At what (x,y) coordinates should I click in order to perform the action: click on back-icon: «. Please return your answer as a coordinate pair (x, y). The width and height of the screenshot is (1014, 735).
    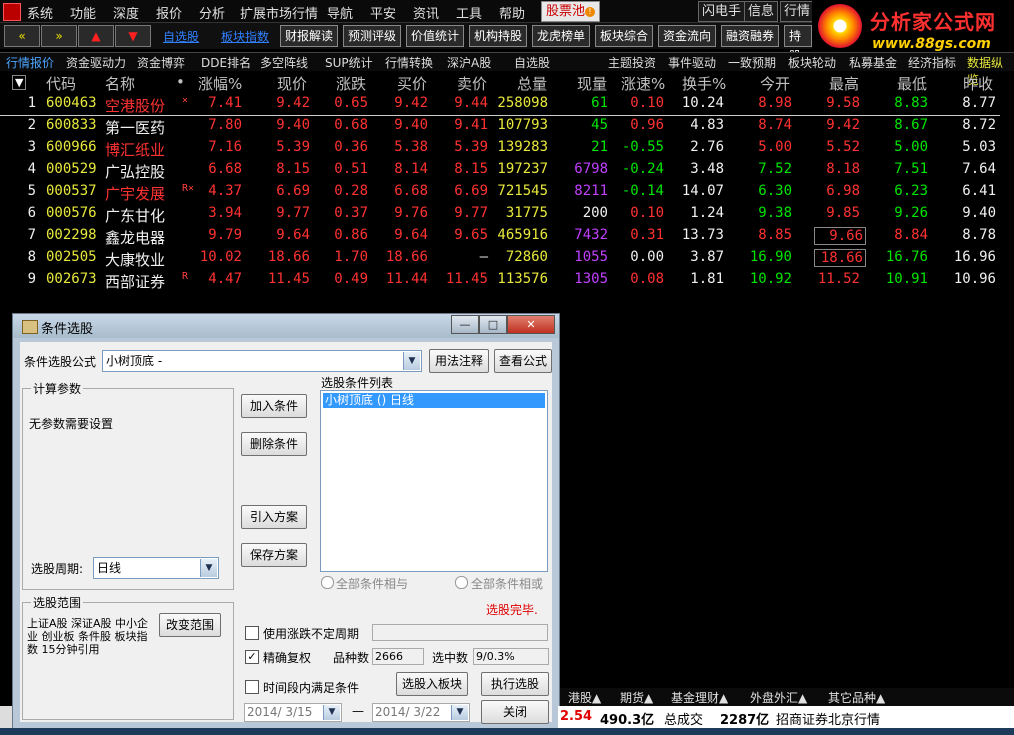
    Looking at the image, I should click on (22, 36).